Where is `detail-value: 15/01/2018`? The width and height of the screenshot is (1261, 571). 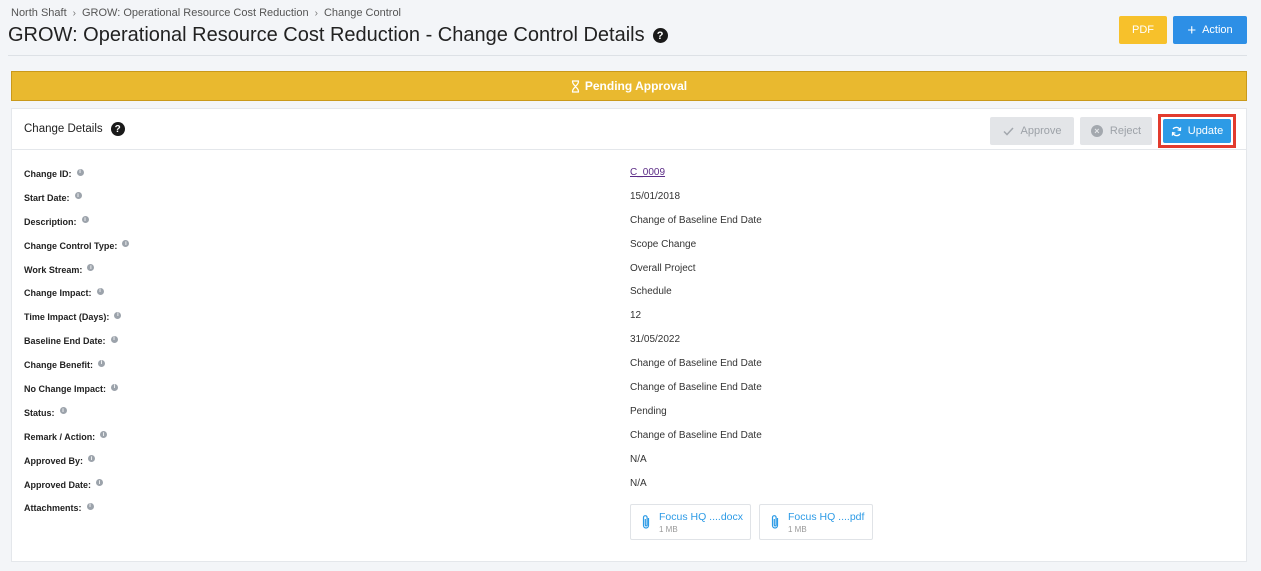 detail-value: 15/01/2018 is located at coordinates (655, 196).